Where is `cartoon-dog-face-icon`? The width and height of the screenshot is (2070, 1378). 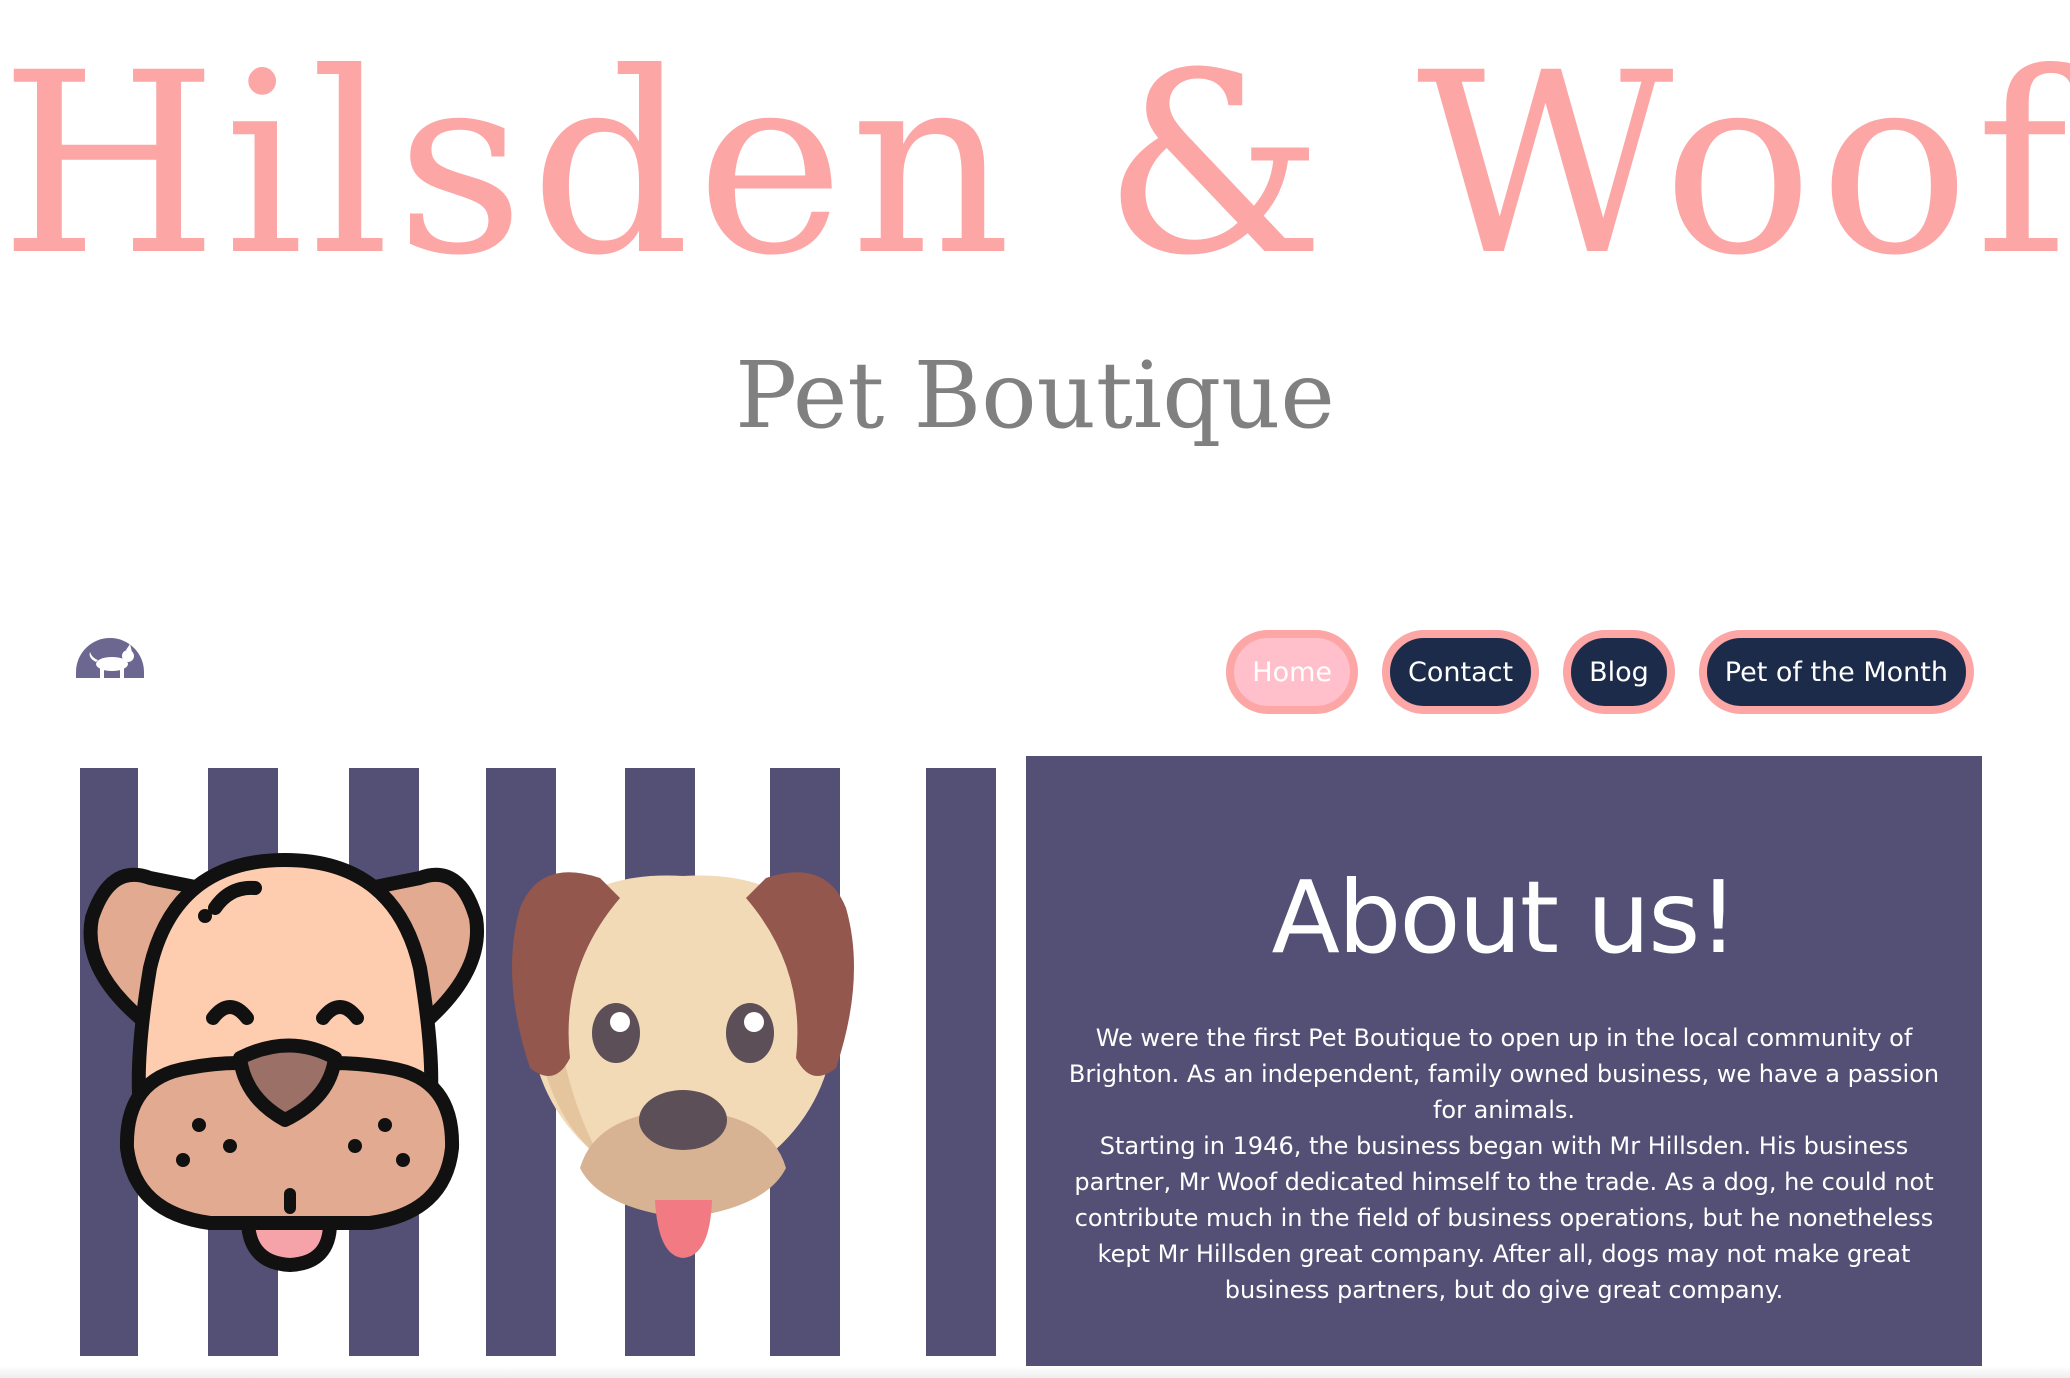 cartoon-dog-face-icon is located at coordinates (283, 1062).